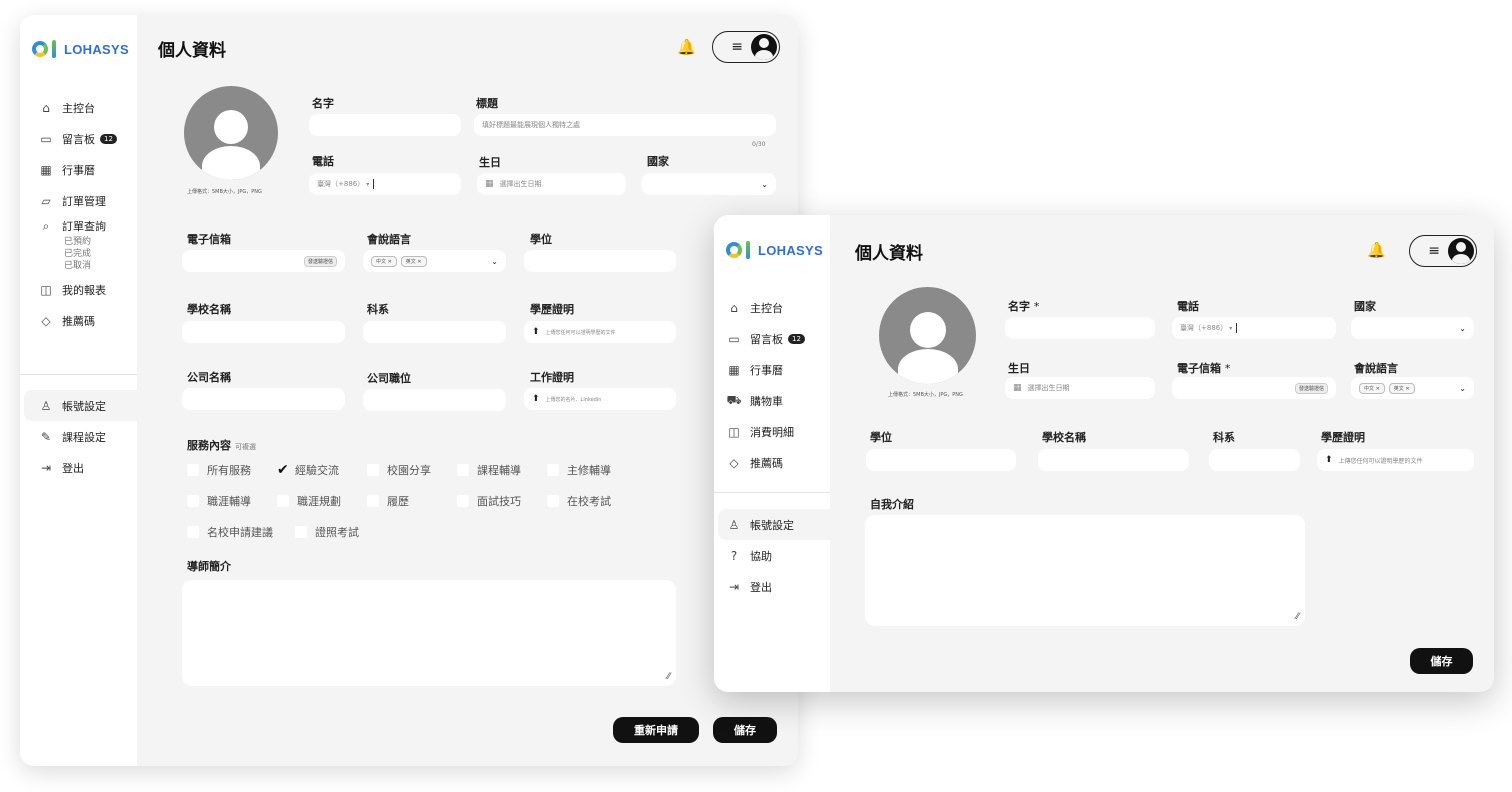 This screenshot has width=1512, height=792. Describe the element at coordinates (241, 532) in the screenshot. I see `service-checkbox: 名校申請建議` at that location.